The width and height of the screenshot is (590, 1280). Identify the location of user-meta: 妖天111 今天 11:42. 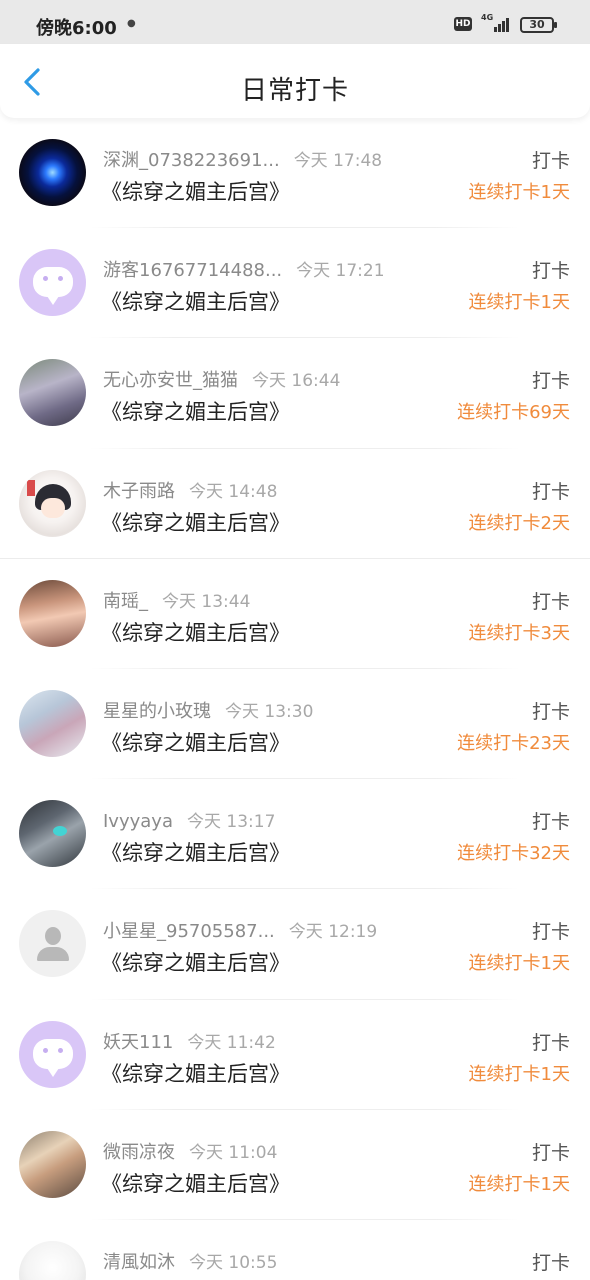
(189, 1041).